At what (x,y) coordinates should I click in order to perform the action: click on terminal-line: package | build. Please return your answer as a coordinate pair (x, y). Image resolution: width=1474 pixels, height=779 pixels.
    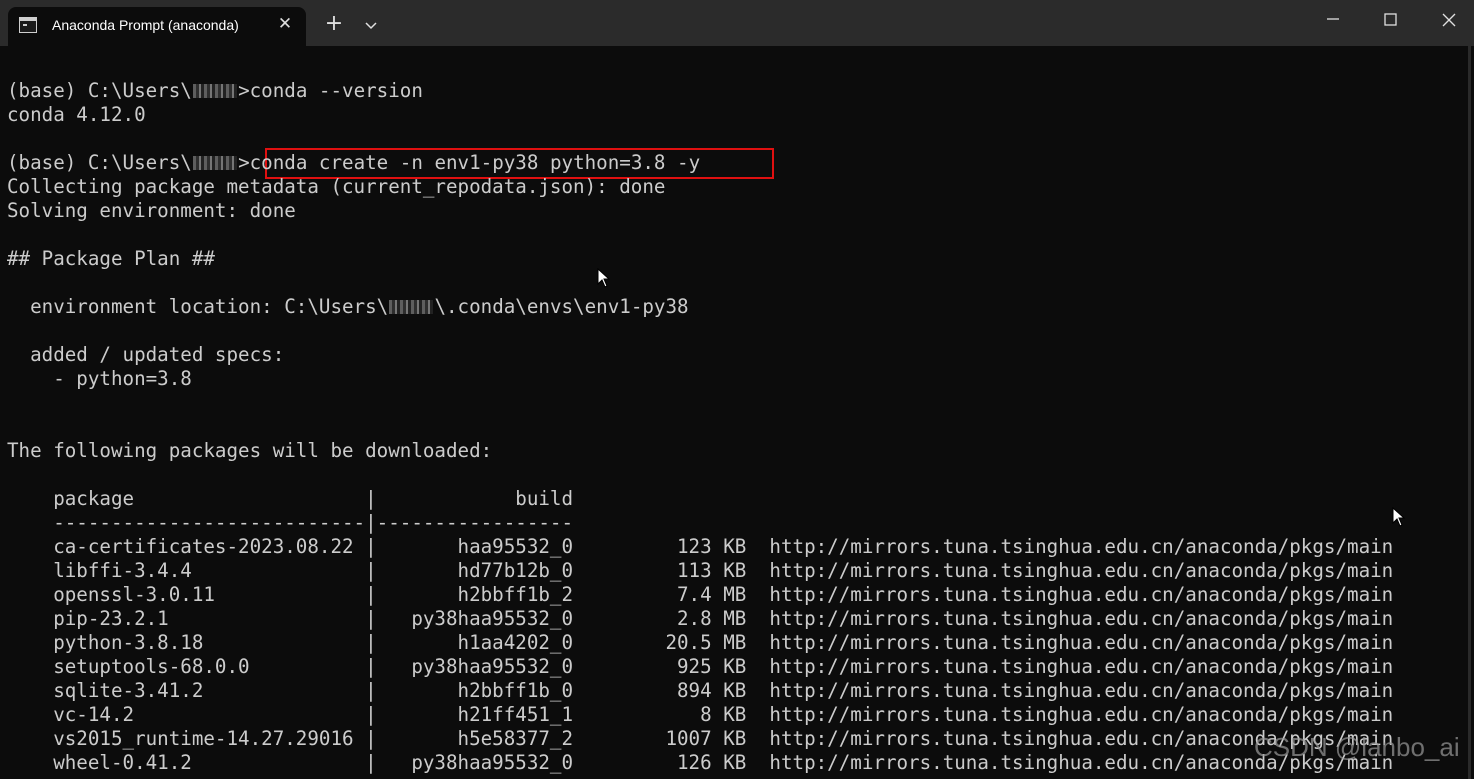
    Looking at the image, I should click on (290, 499).